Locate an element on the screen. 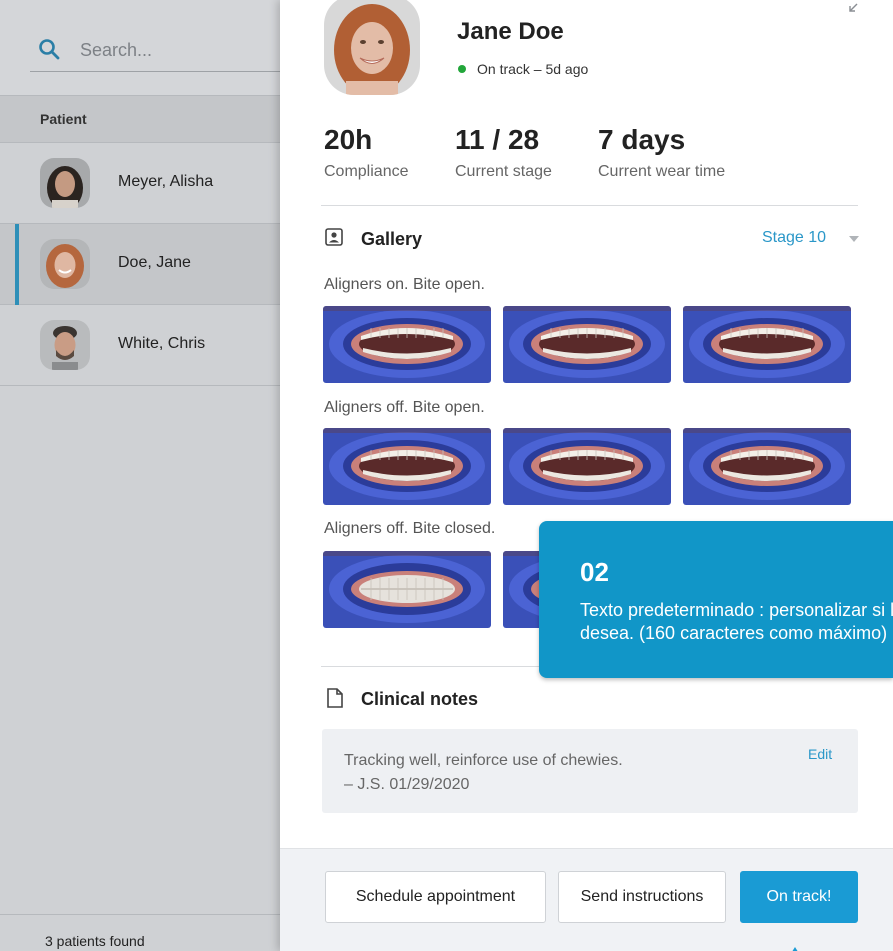  stat-compliance-value: 20h is located at coordinates (348, 139).